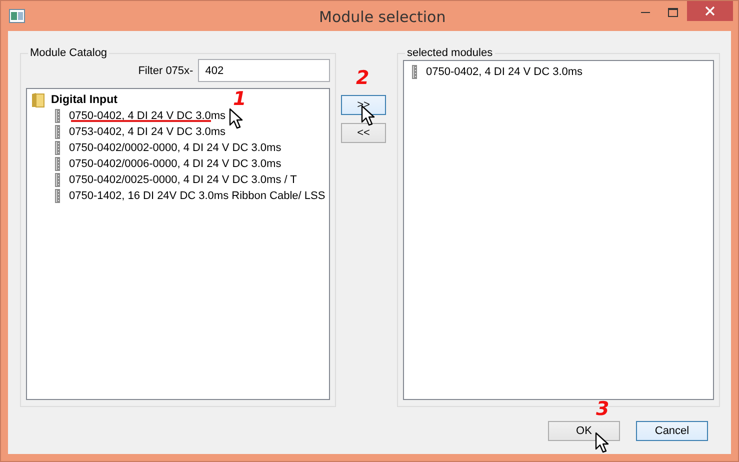 Image resolution: width=739 pixels, height=462 pixels. Describe the element at coordinates (363, 133) in the screenshot. I see `remove-button: <<` at that location.